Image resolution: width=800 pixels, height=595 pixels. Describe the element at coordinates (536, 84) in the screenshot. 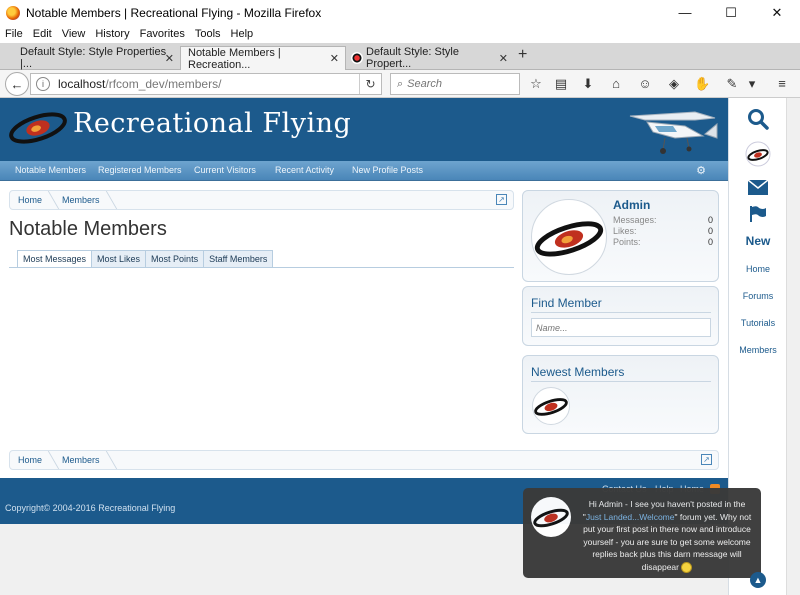

I see `bookmark-star-icon: ☆` at that location.